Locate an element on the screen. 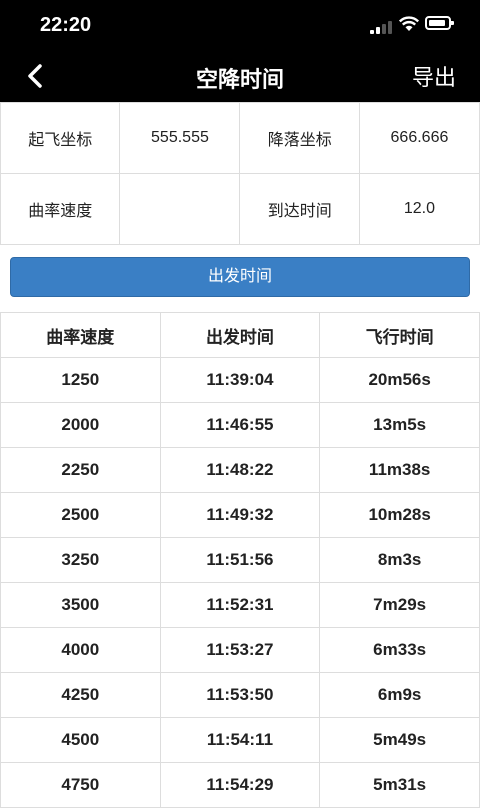  takeoff-value: 555.555 is located at coordinates (180, 138).